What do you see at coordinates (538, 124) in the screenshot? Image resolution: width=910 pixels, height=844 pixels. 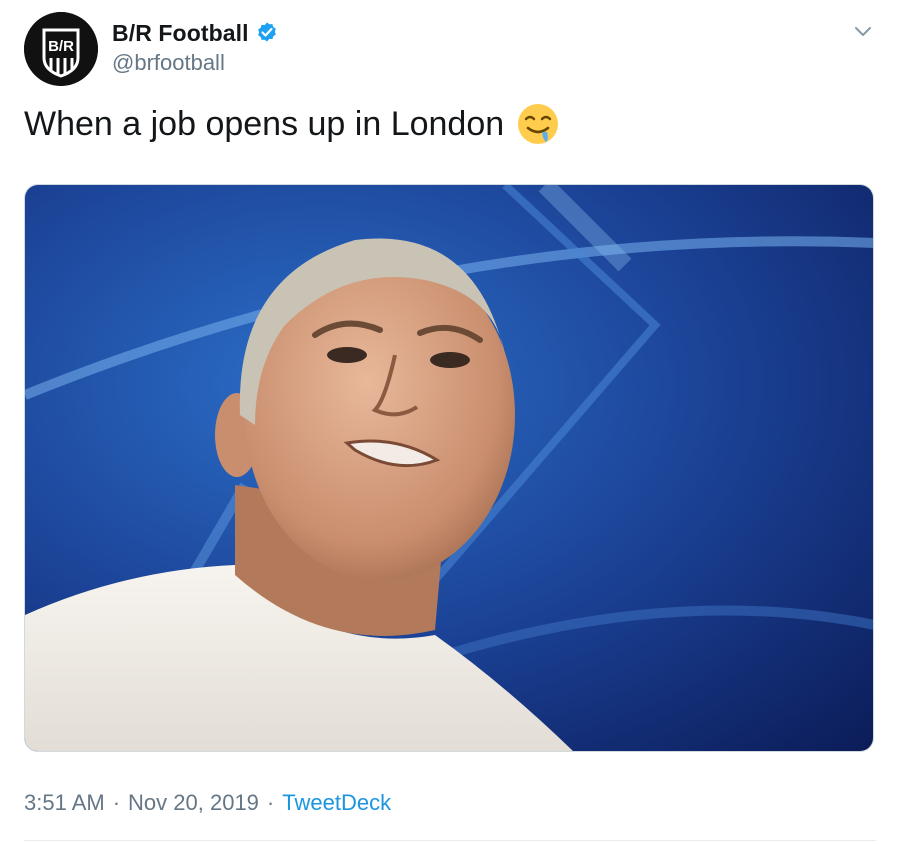 I see `drooling-face-emoji-icon` at bounding box center [538, 124].